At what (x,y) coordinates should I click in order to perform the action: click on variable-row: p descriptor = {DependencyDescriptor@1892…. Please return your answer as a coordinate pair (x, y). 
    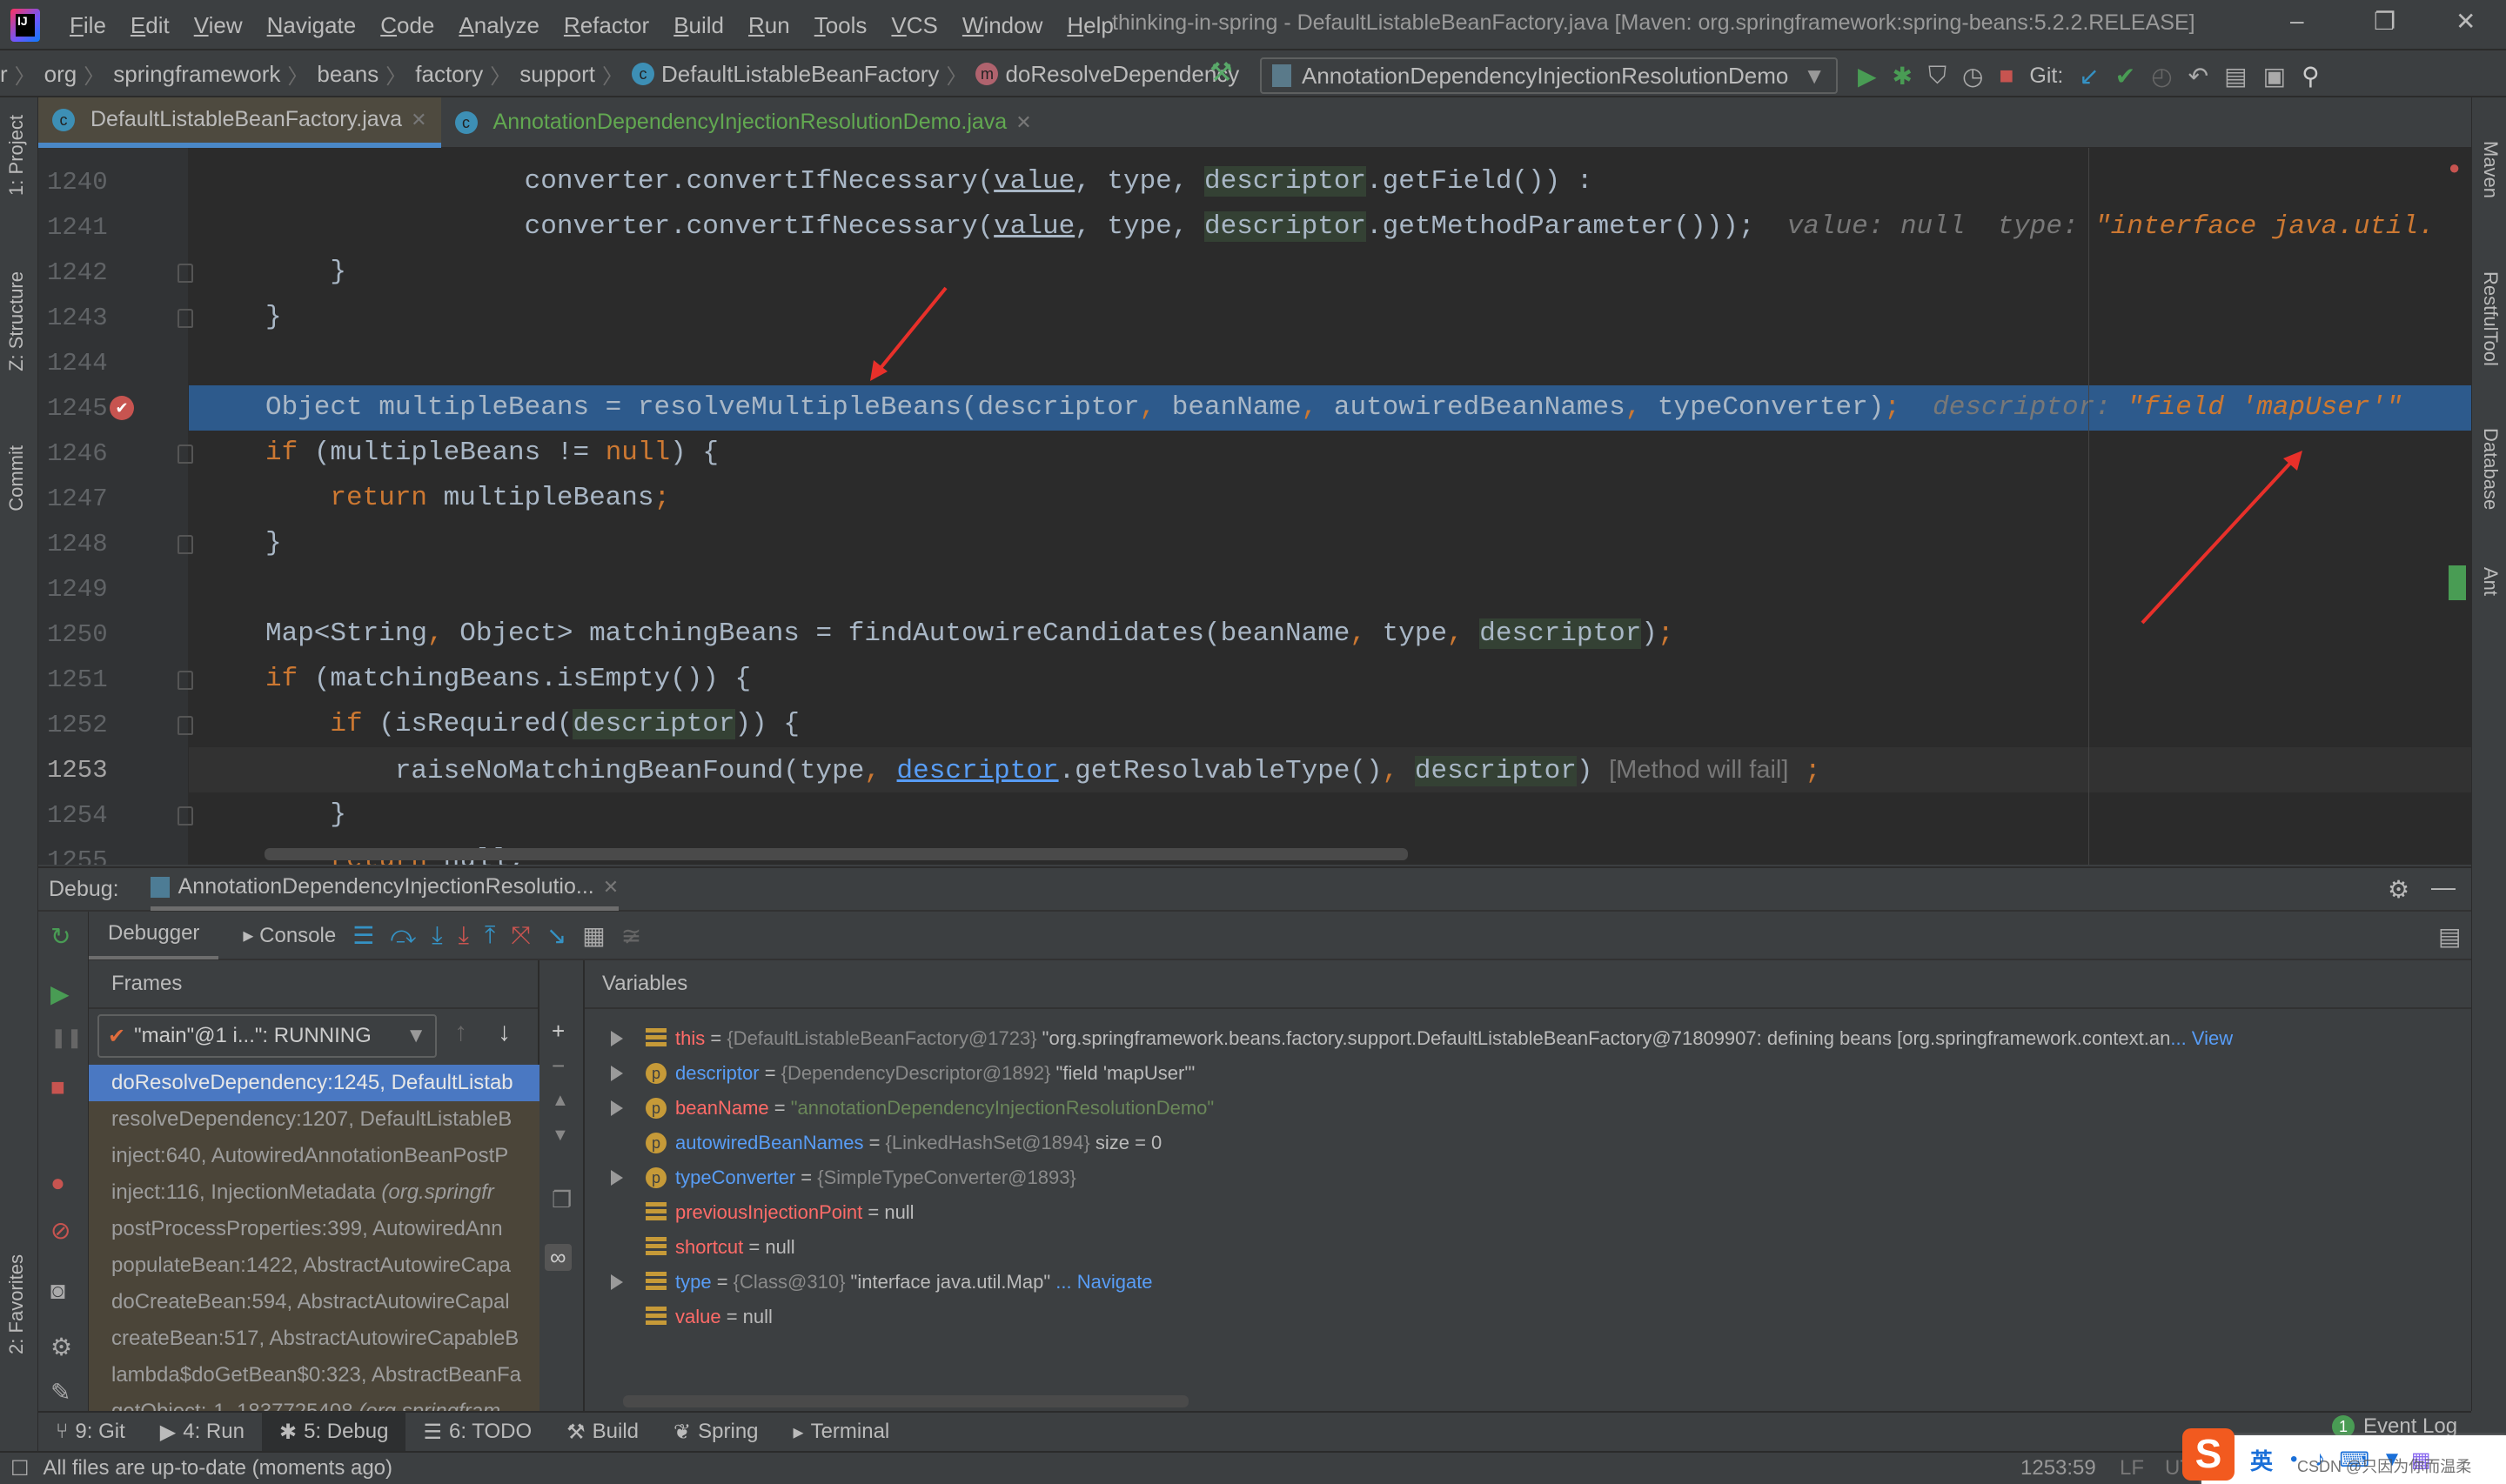
    Looking at the image, I should click on (1528, 1073).